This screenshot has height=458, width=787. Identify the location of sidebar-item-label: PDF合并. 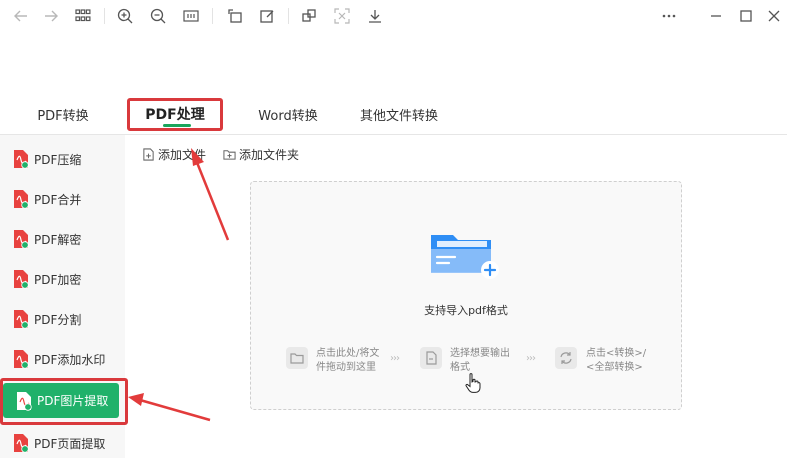
(58, 199).